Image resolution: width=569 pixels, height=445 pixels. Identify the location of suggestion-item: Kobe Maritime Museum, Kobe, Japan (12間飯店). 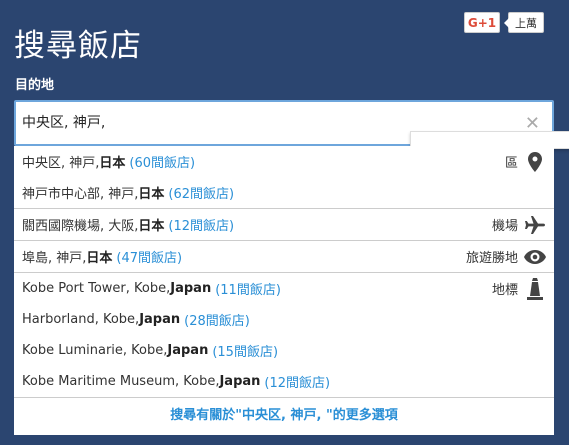
(284, 381).